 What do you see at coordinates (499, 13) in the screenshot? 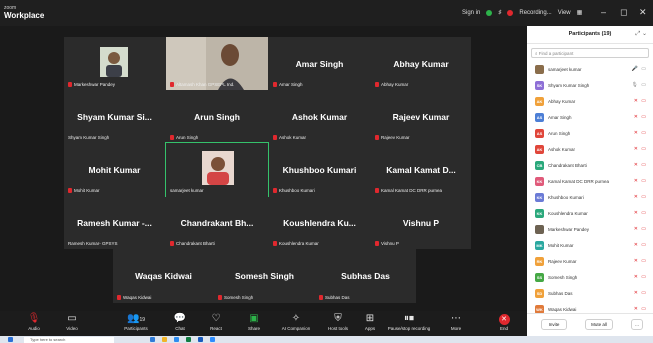
I see `stats-icon: ♯` at bounding box center [499, 13].